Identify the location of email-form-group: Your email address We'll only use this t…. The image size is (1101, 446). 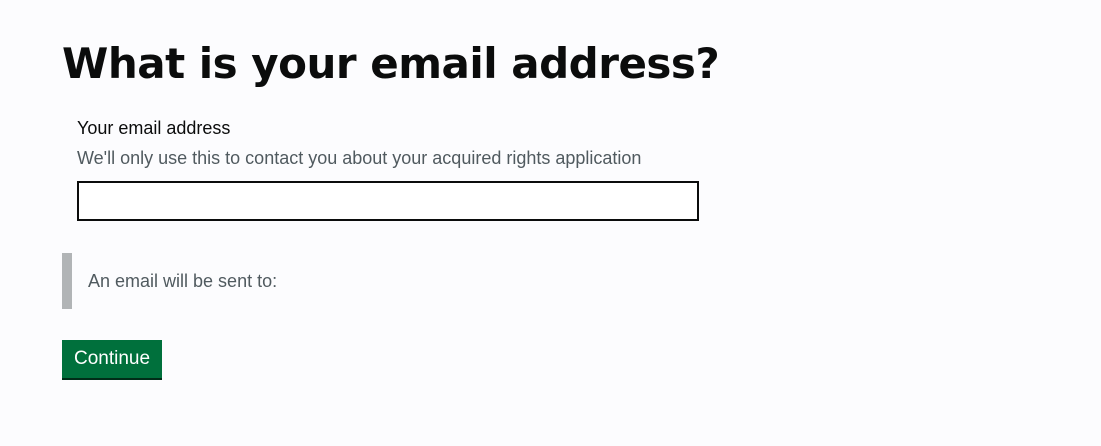
(397, 168).